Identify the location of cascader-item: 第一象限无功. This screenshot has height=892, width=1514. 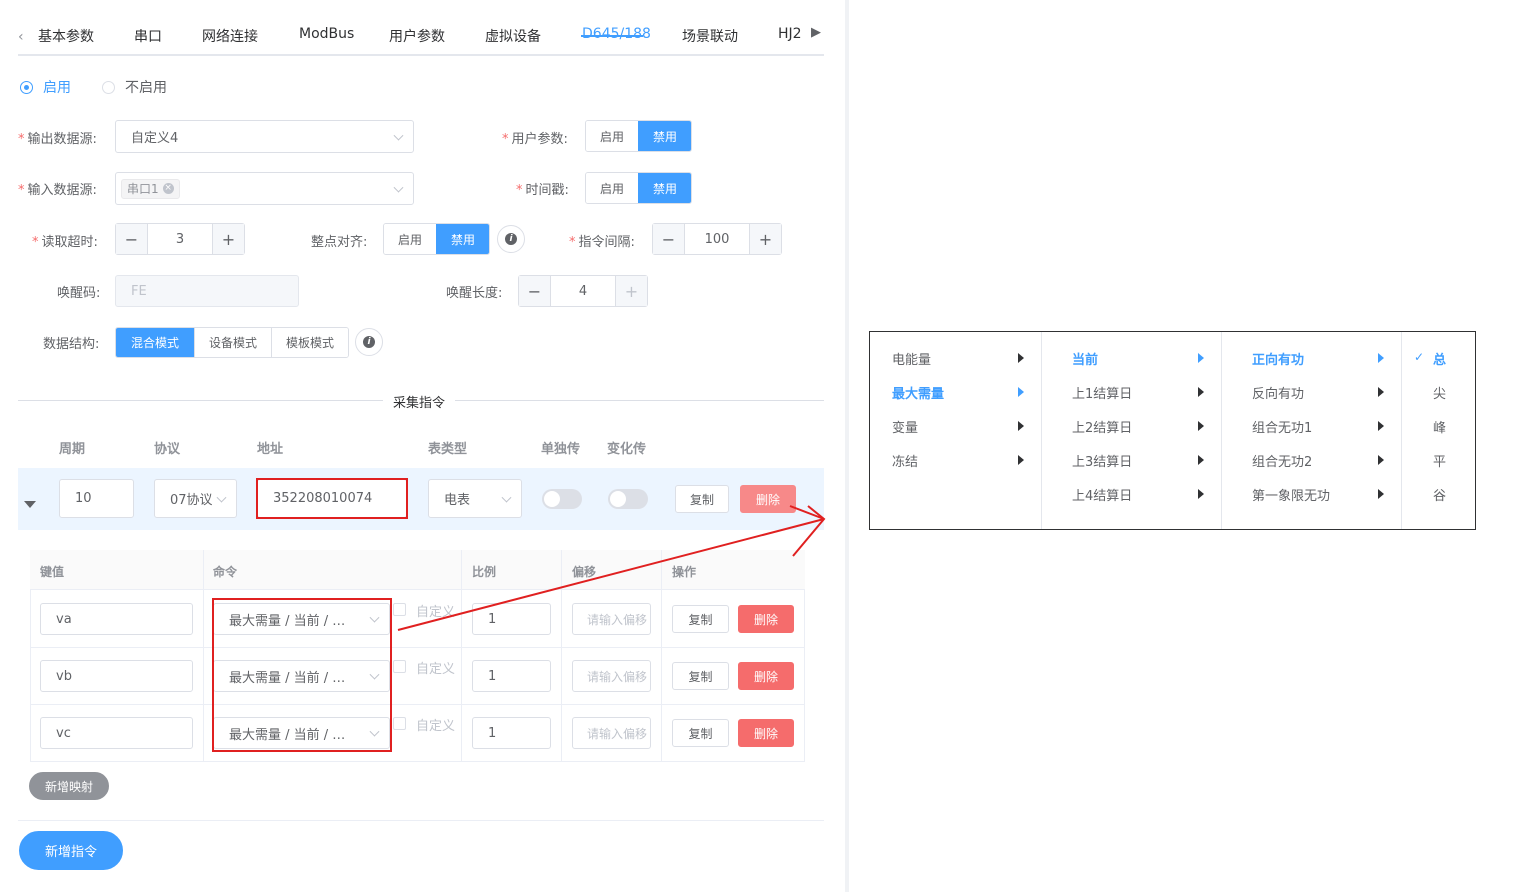
(1291, 494).